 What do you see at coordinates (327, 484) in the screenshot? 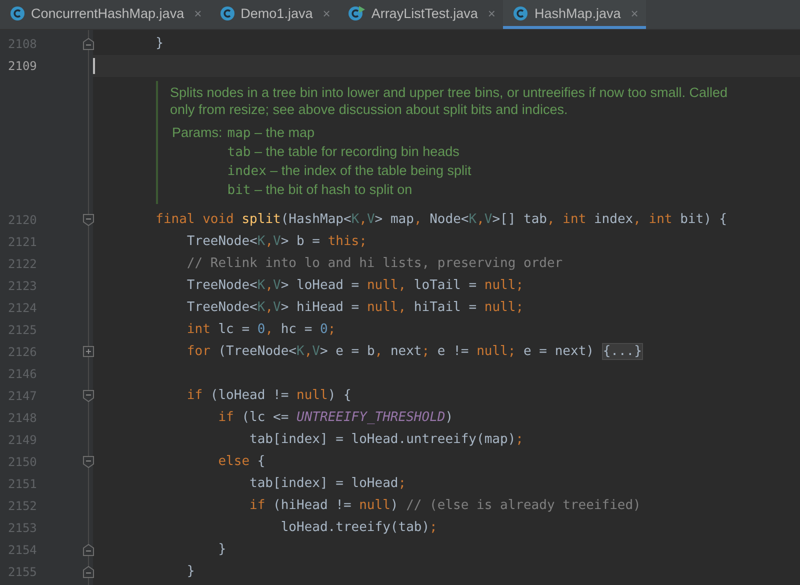
I see `code-line: tab[index] = loHead;` at bounding box center [327, 484].